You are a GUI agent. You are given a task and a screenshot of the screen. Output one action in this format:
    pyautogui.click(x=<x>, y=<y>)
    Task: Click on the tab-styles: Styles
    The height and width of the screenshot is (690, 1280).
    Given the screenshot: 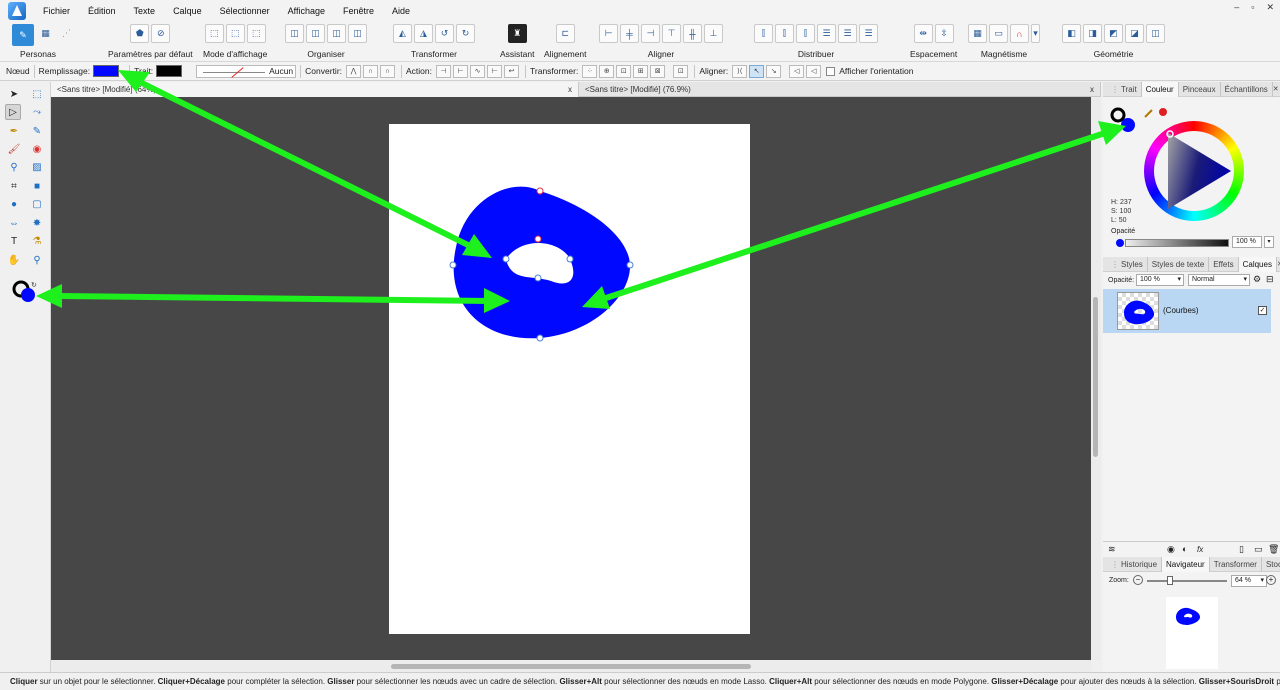 What is the action you would take?
    pyautogui.click(x=1132, y=264)
    